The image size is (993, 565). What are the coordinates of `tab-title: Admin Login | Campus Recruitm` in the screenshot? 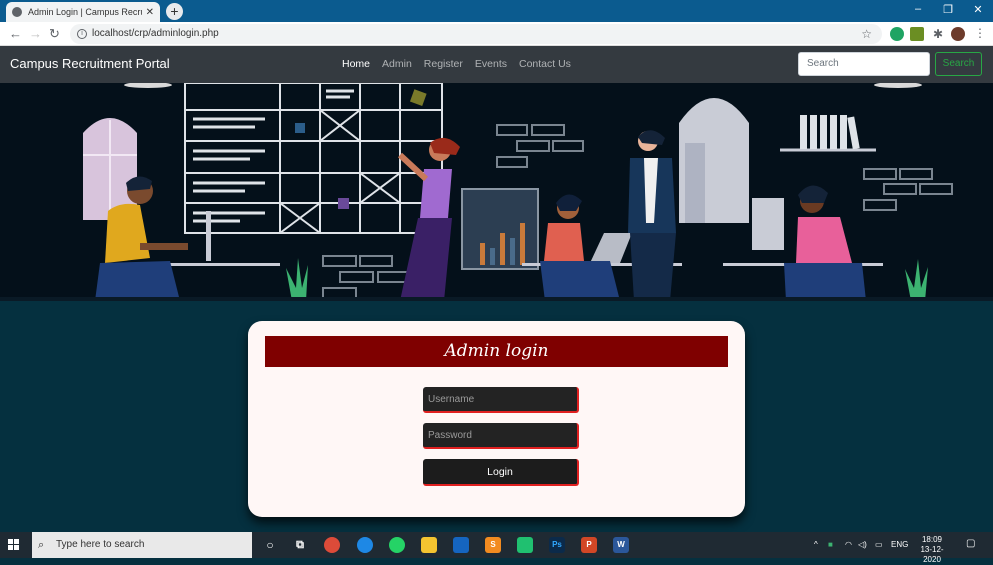 It's located at (85, 12).